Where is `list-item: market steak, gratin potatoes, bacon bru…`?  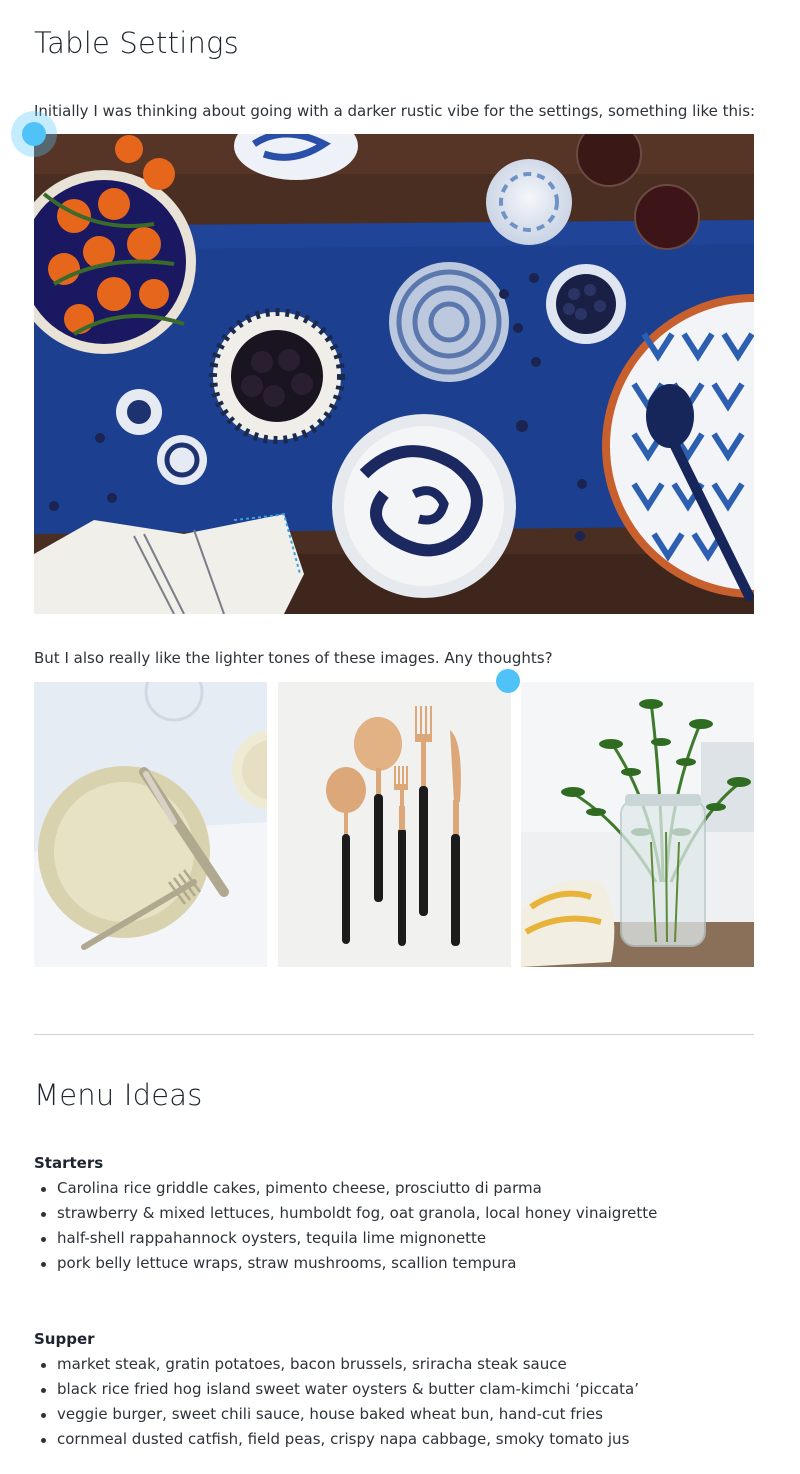 list-item: market steak, gratin potatoes, bacon bru… is located at coordinates (397, 1364).